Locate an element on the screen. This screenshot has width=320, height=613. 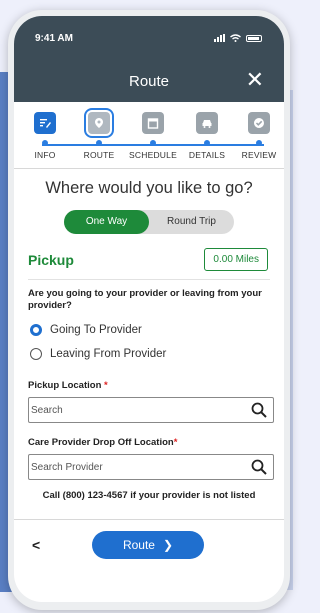
destination-question: Where would you like to go? is located at coordinates (149, 188).